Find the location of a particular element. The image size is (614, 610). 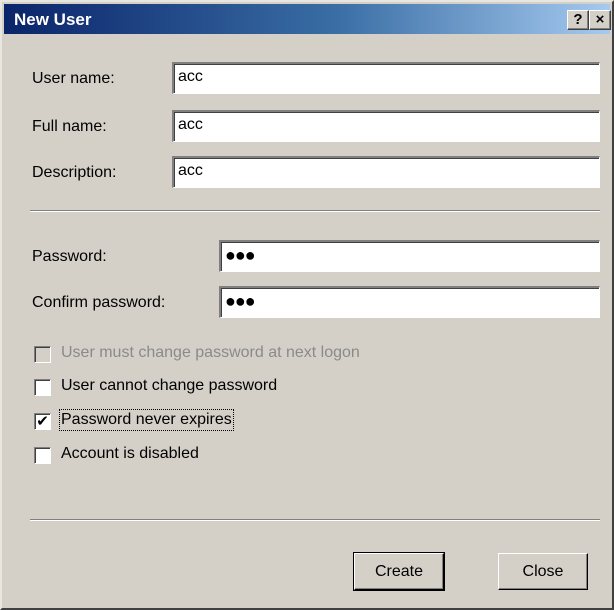

cannot-change-password-label: User cannot change password is located at coordinates (169, 386).